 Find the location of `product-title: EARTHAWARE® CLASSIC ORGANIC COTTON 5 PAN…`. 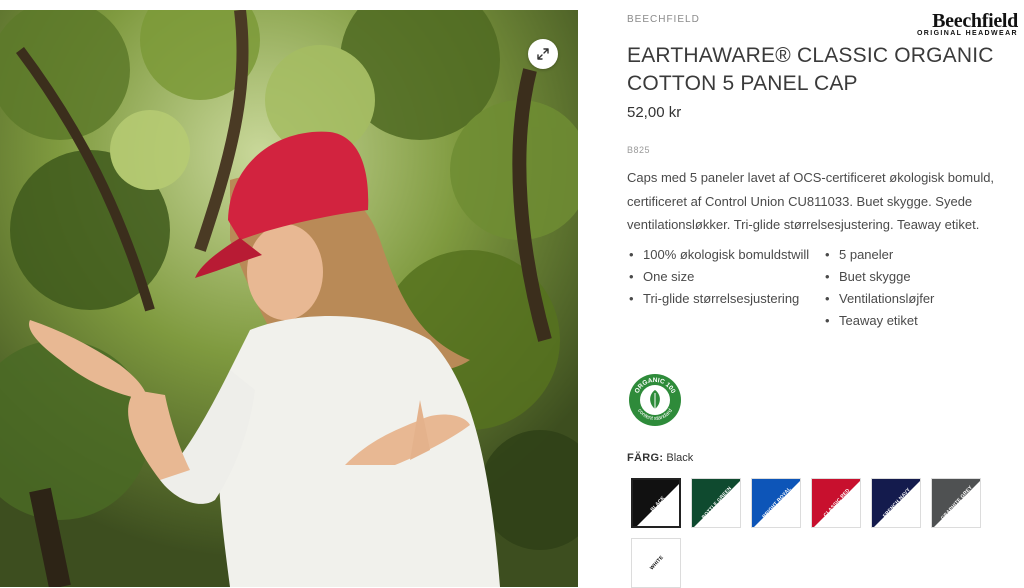

product-title: EARTHAWARE® CLASSIC ORGANIC COTTON 5 PAN… is located at coordinates (810, 69).